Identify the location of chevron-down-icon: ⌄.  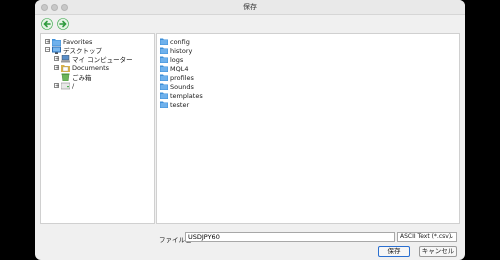
(451, 237).